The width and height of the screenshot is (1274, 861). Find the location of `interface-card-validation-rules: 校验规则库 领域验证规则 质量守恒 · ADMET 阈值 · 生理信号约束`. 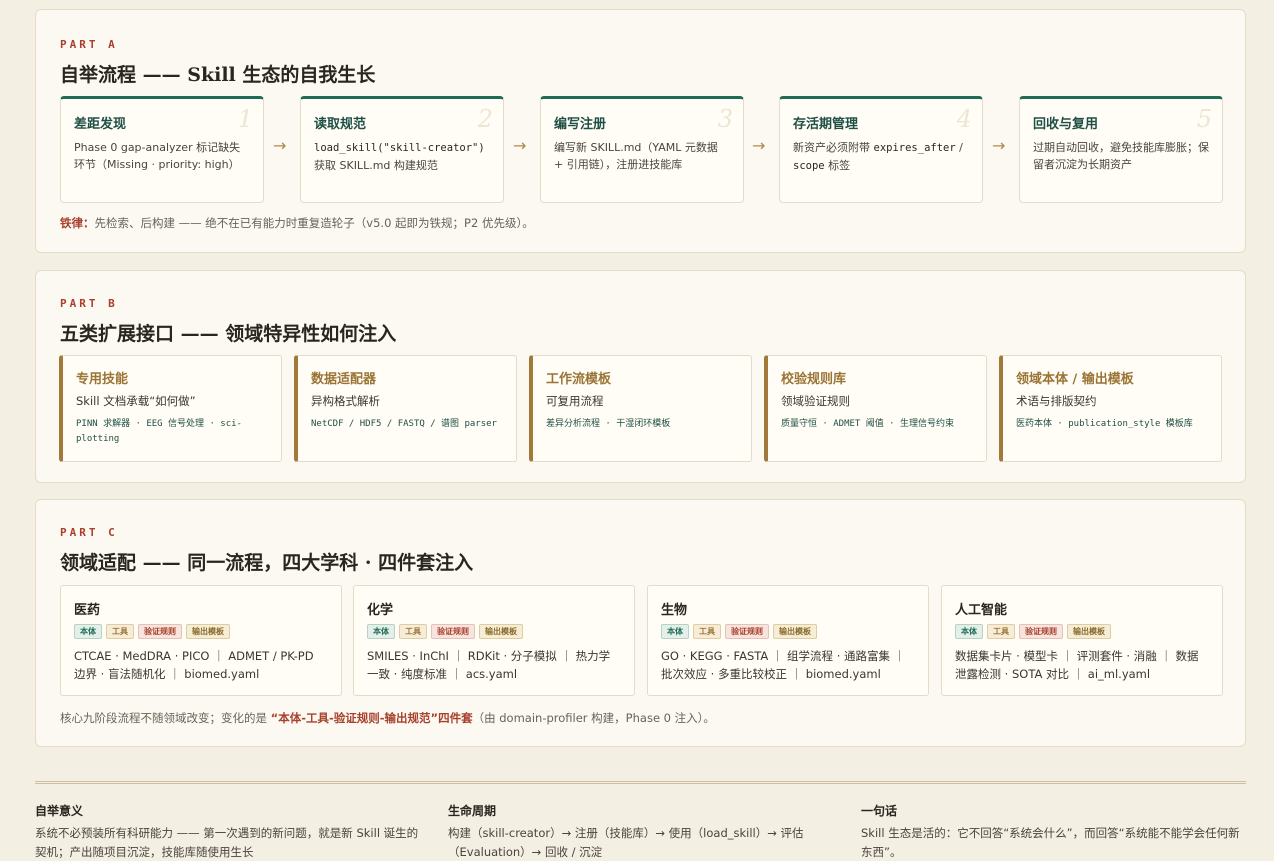

interface-card-validation-rules: 校验规则库 领域验证规则 质量守恒 · ADMET 阈值 · 生理信号约束 is located at coordinates (875, 408).